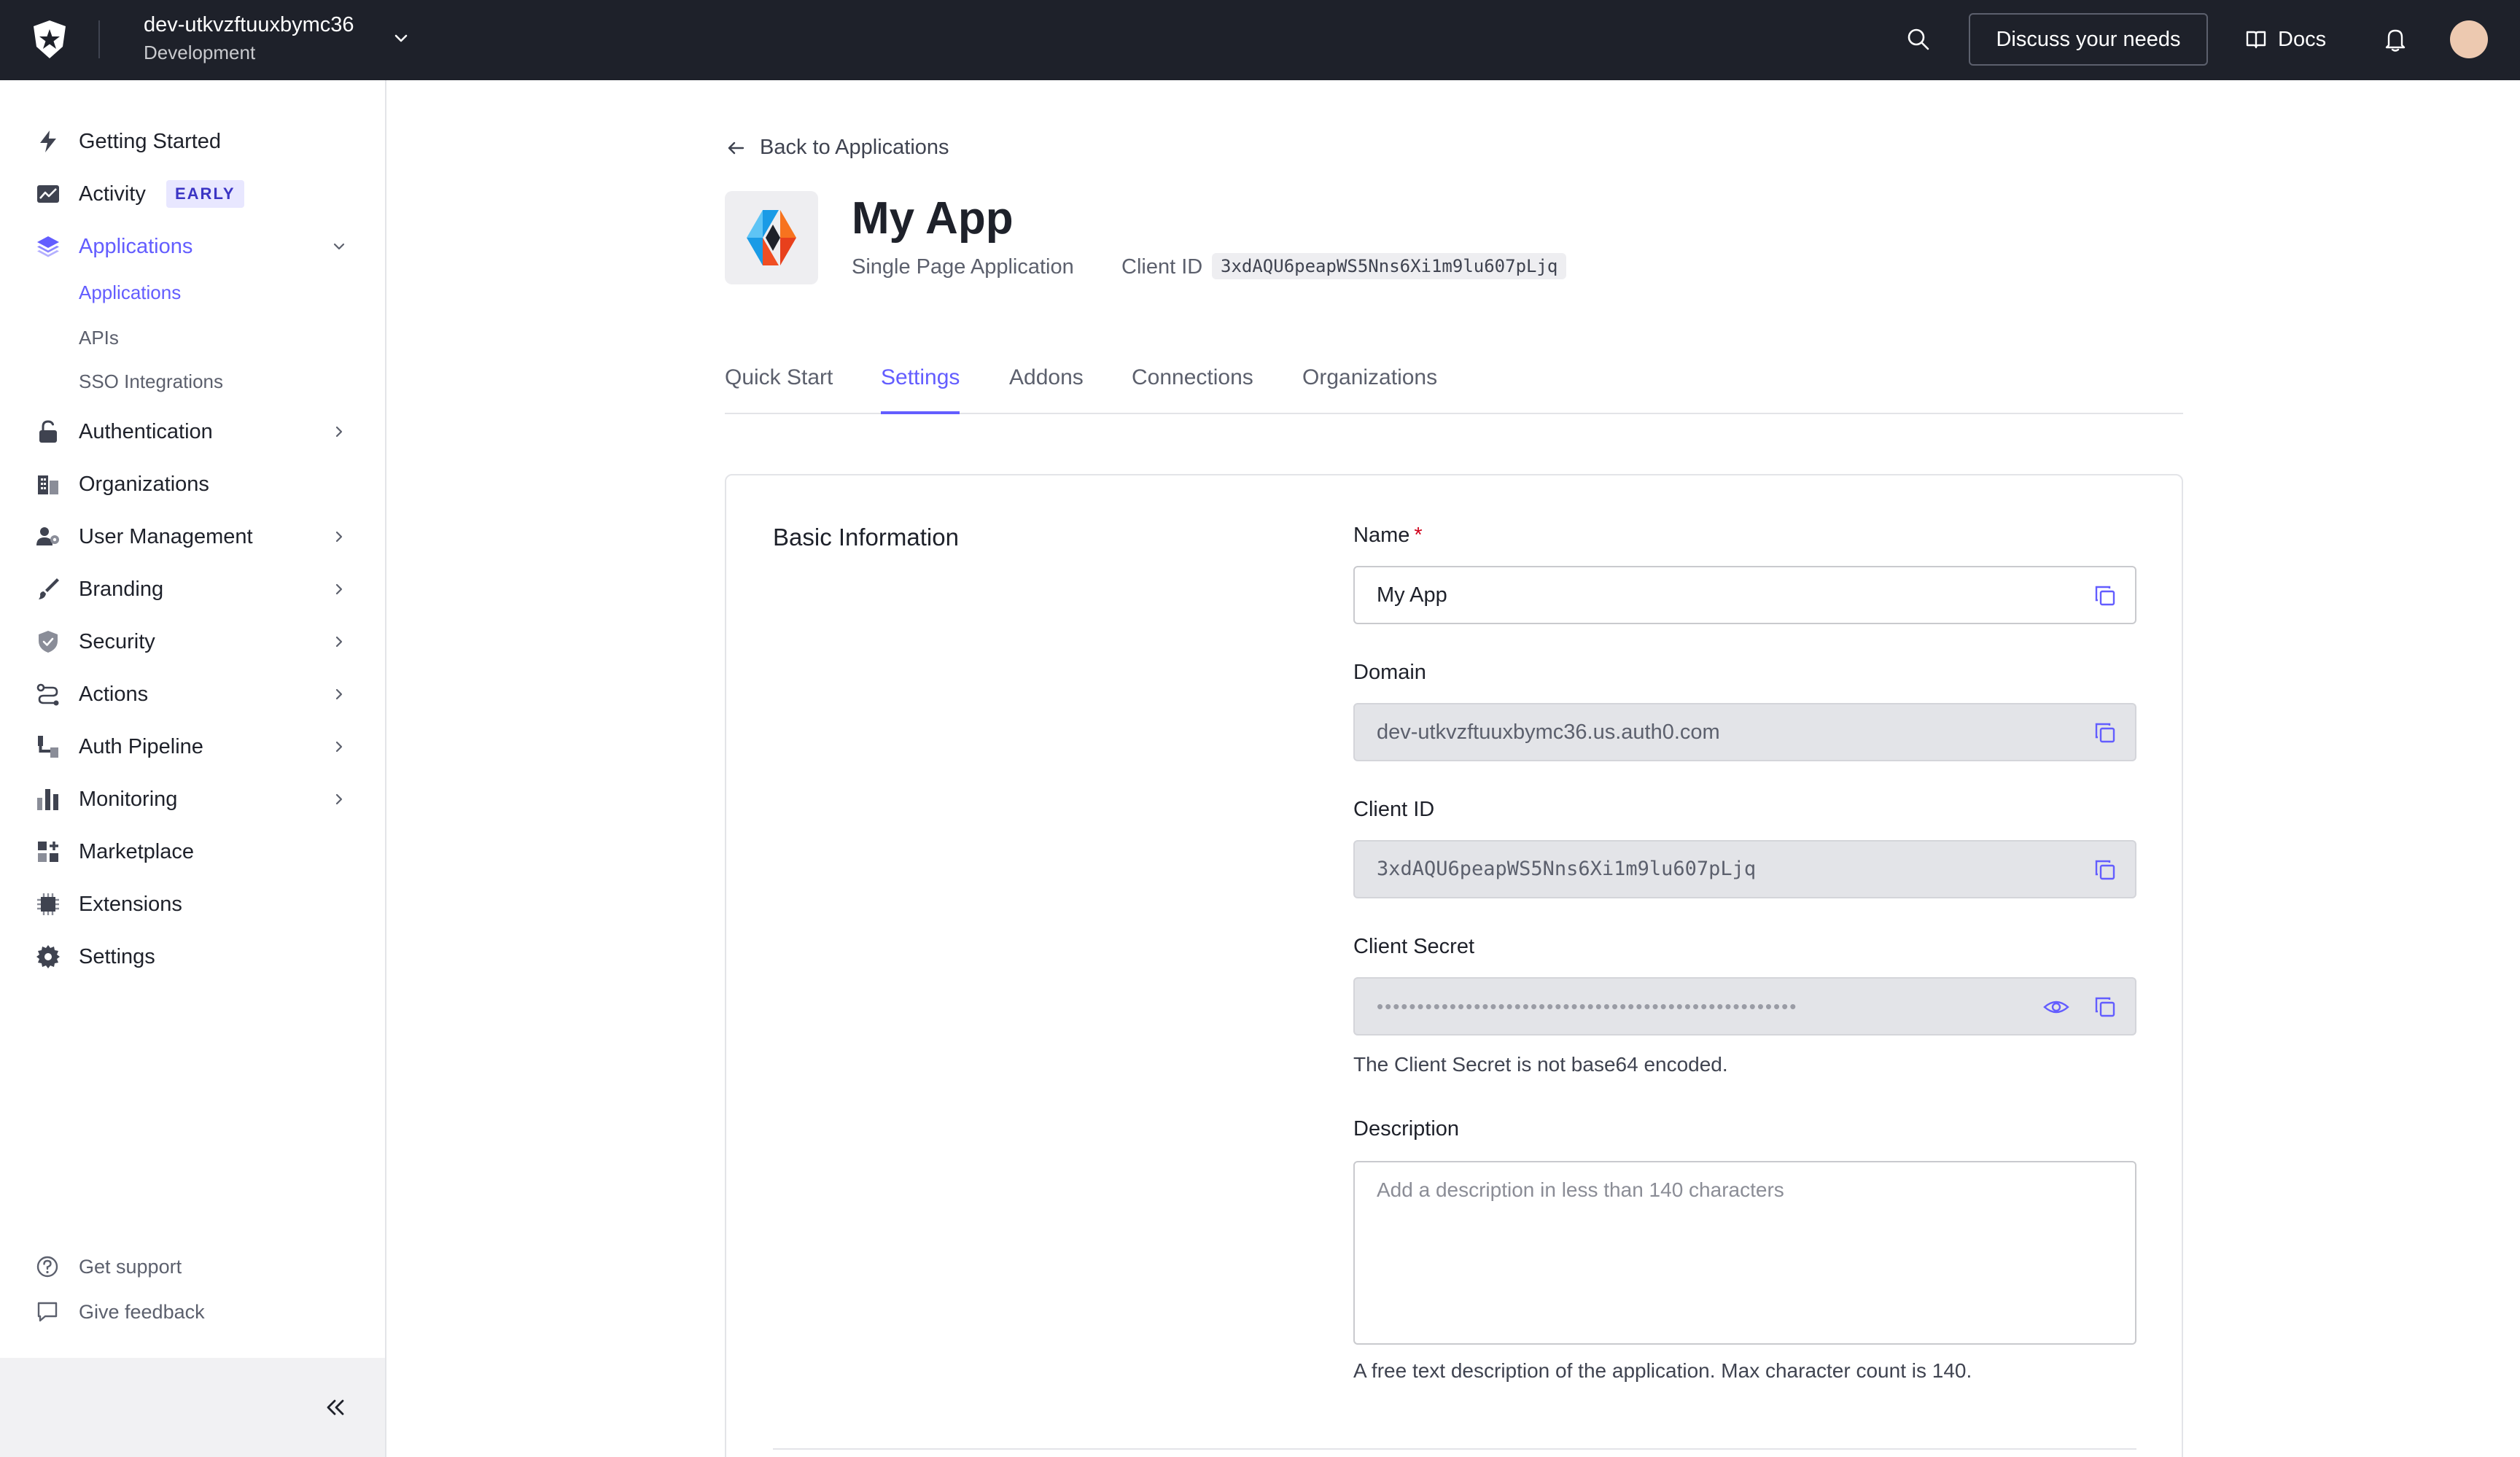  What do you see at coordinates (2469, 39) in the screenshot?
I see `user-avatar` at bounding box center [2469, 39].